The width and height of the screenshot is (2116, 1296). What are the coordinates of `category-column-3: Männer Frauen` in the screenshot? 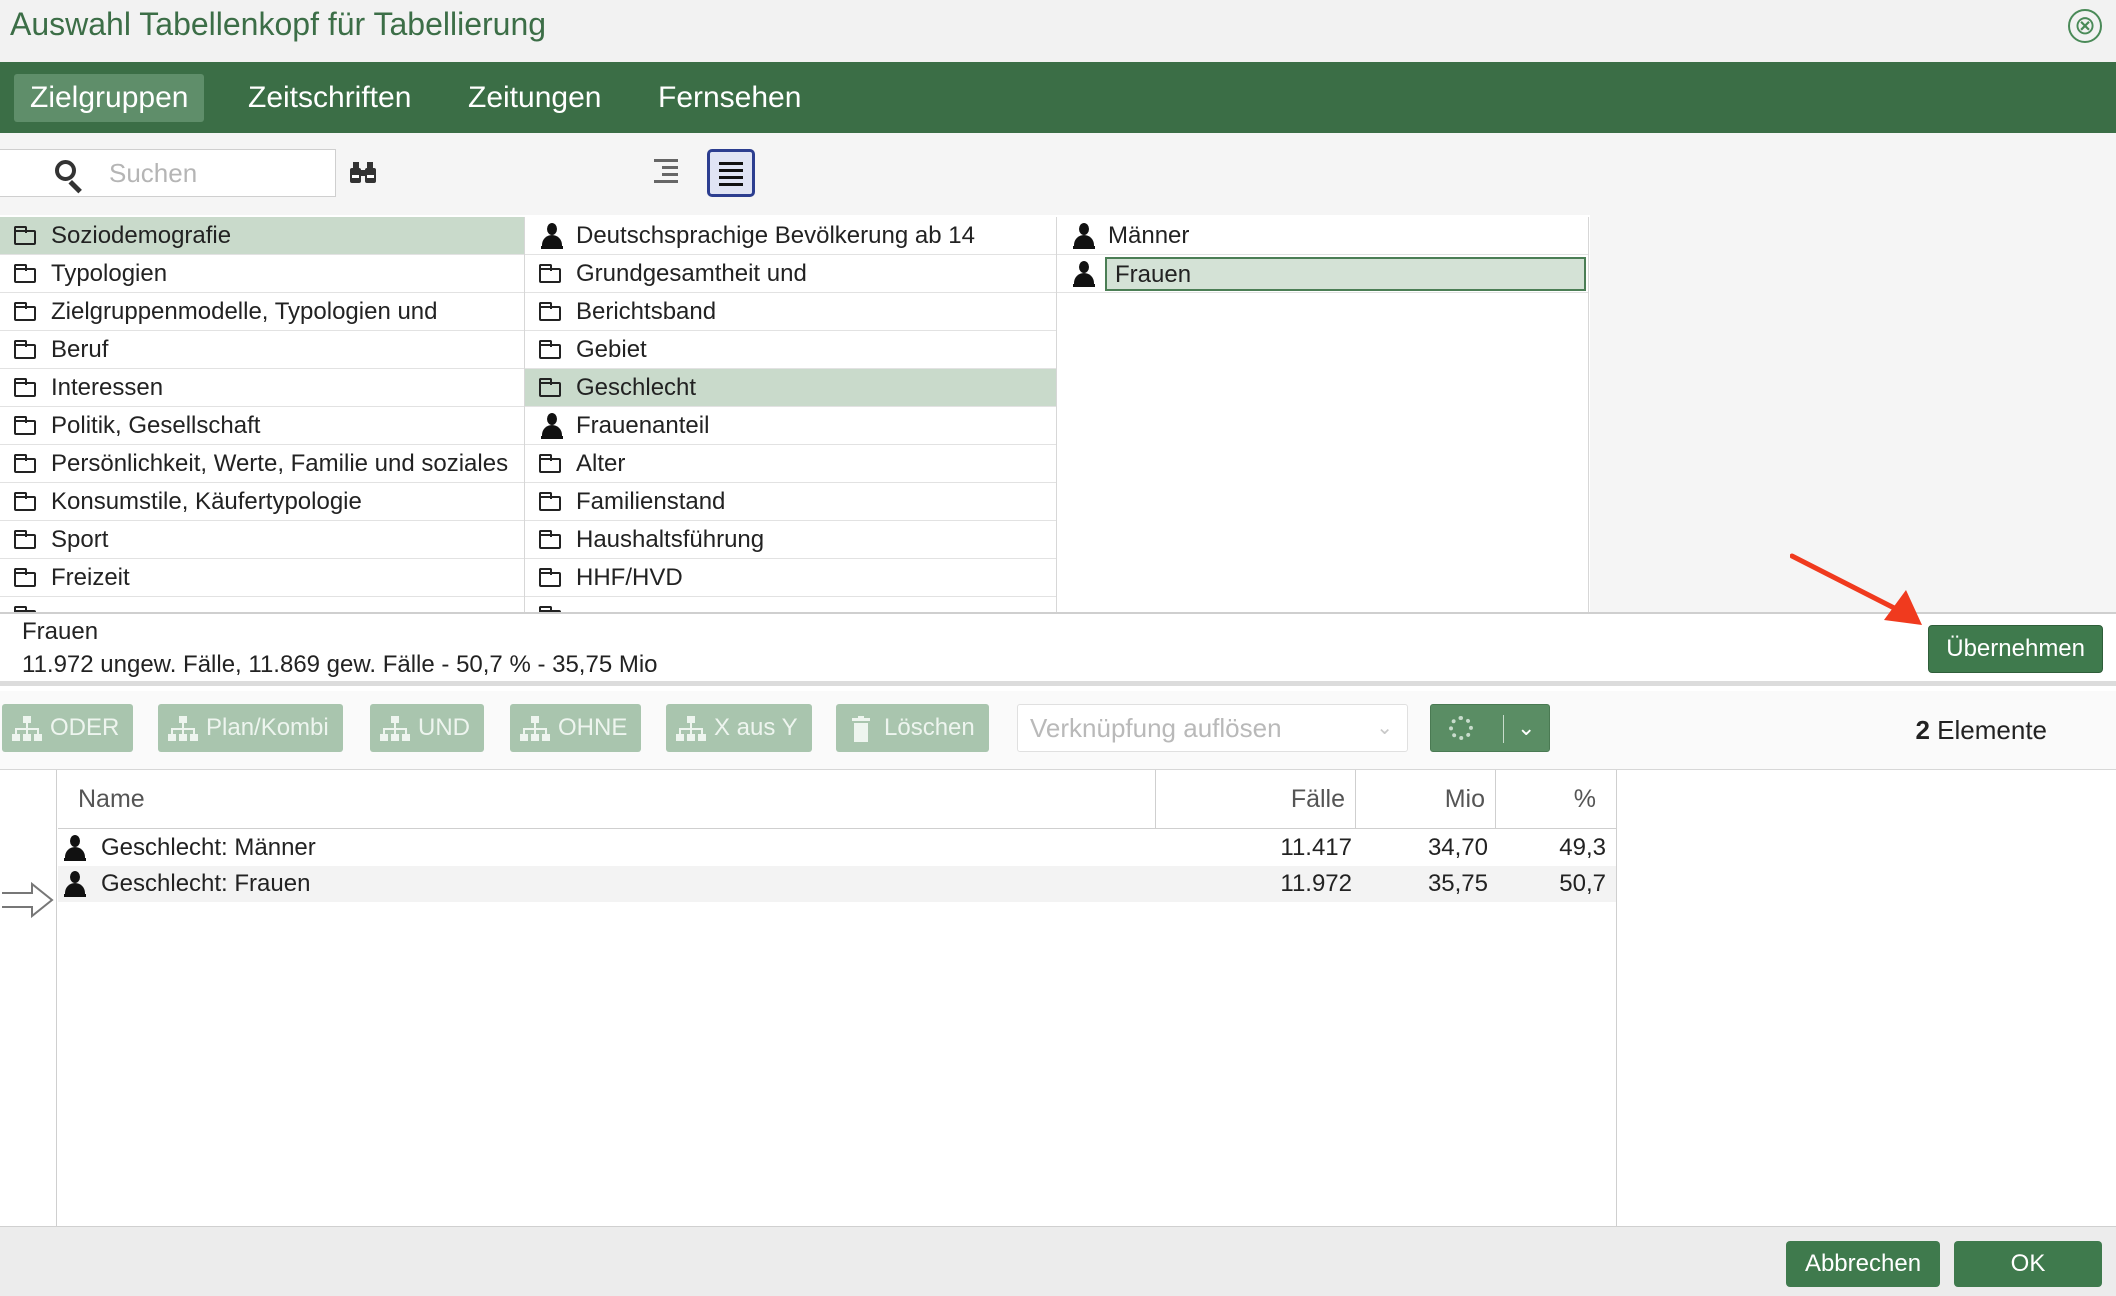 It's located at (1323, 414).